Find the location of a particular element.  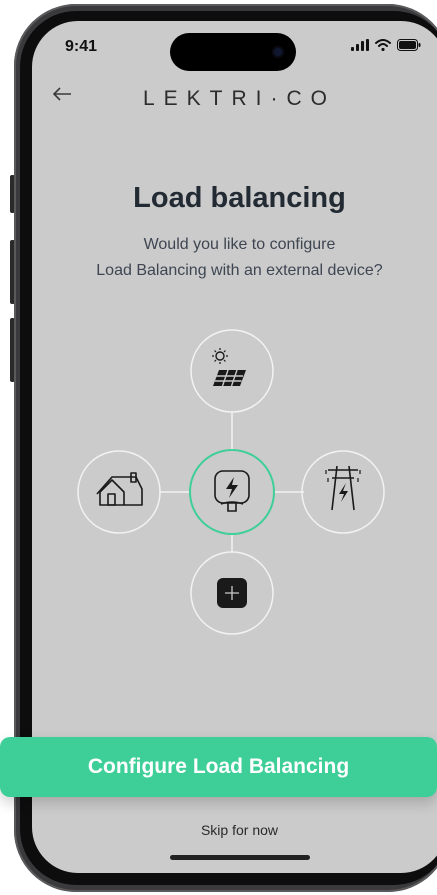

charger-icon is located at coordinates (232, 491).